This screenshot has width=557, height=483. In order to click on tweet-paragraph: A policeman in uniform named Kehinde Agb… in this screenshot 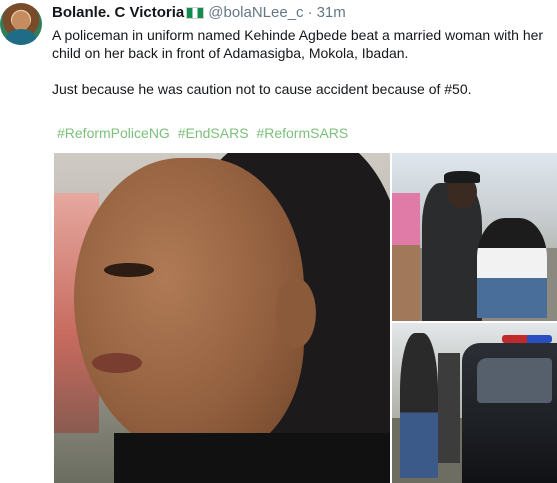, I will do `click(298, 44)`.